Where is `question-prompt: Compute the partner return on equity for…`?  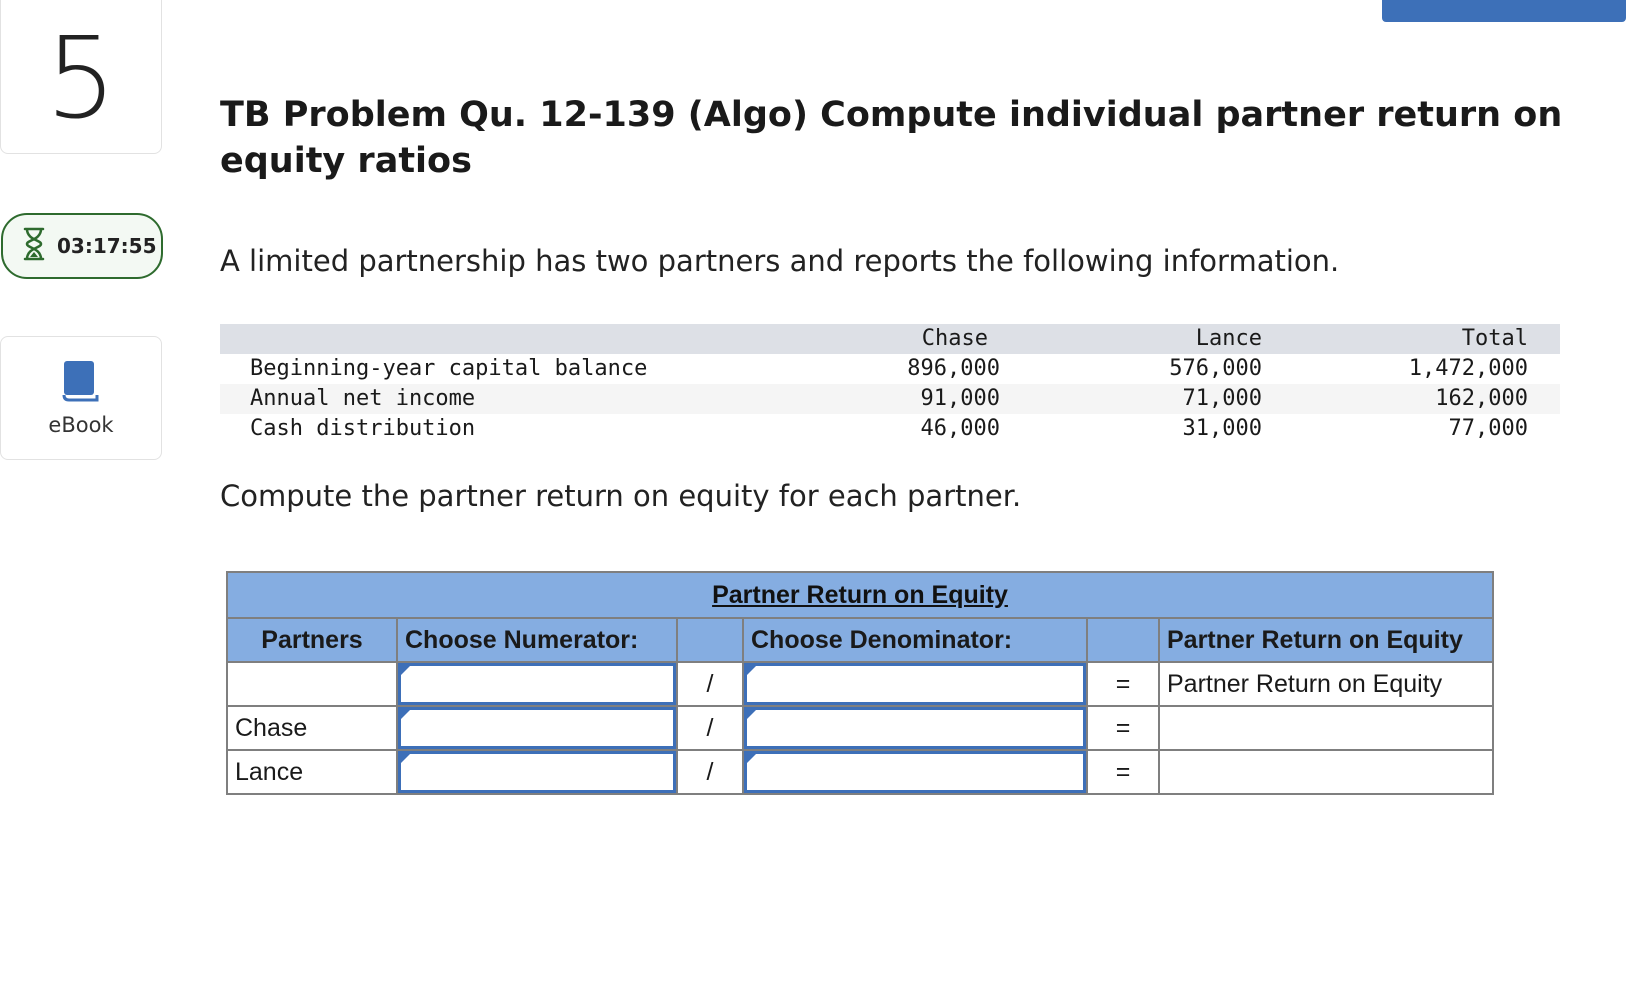
question-prompt: Compute the partner return on equity for… is located at coordinates (621, 496).